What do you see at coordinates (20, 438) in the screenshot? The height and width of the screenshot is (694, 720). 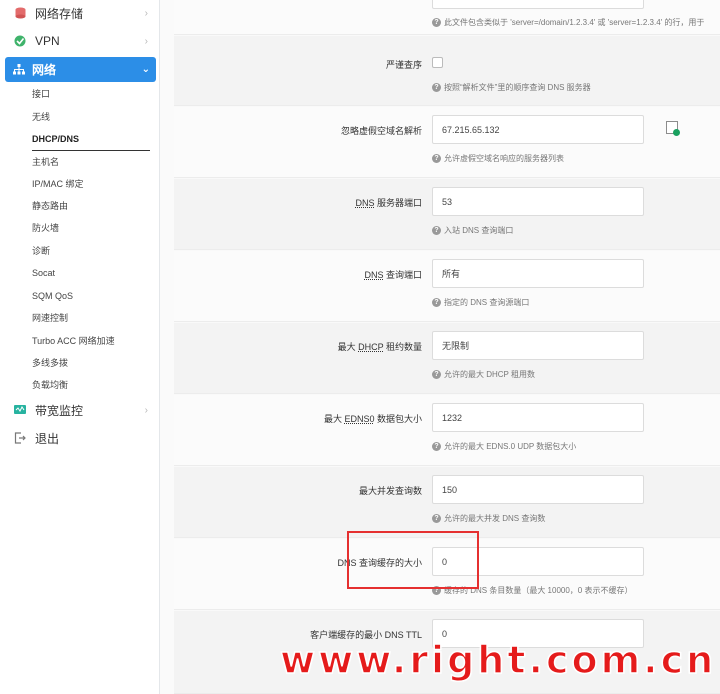 I see `logout-icon` at bounding box center [20, 438].